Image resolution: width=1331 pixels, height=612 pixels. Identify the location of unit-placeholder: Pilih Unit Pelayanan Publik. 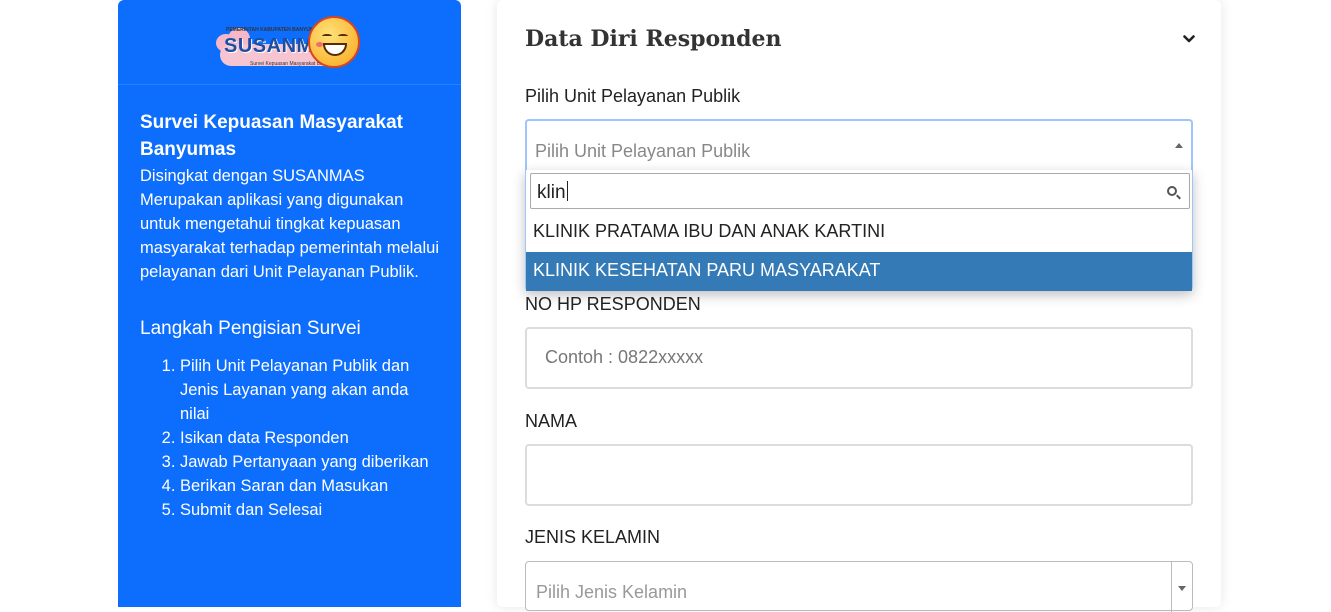
(643, 151).